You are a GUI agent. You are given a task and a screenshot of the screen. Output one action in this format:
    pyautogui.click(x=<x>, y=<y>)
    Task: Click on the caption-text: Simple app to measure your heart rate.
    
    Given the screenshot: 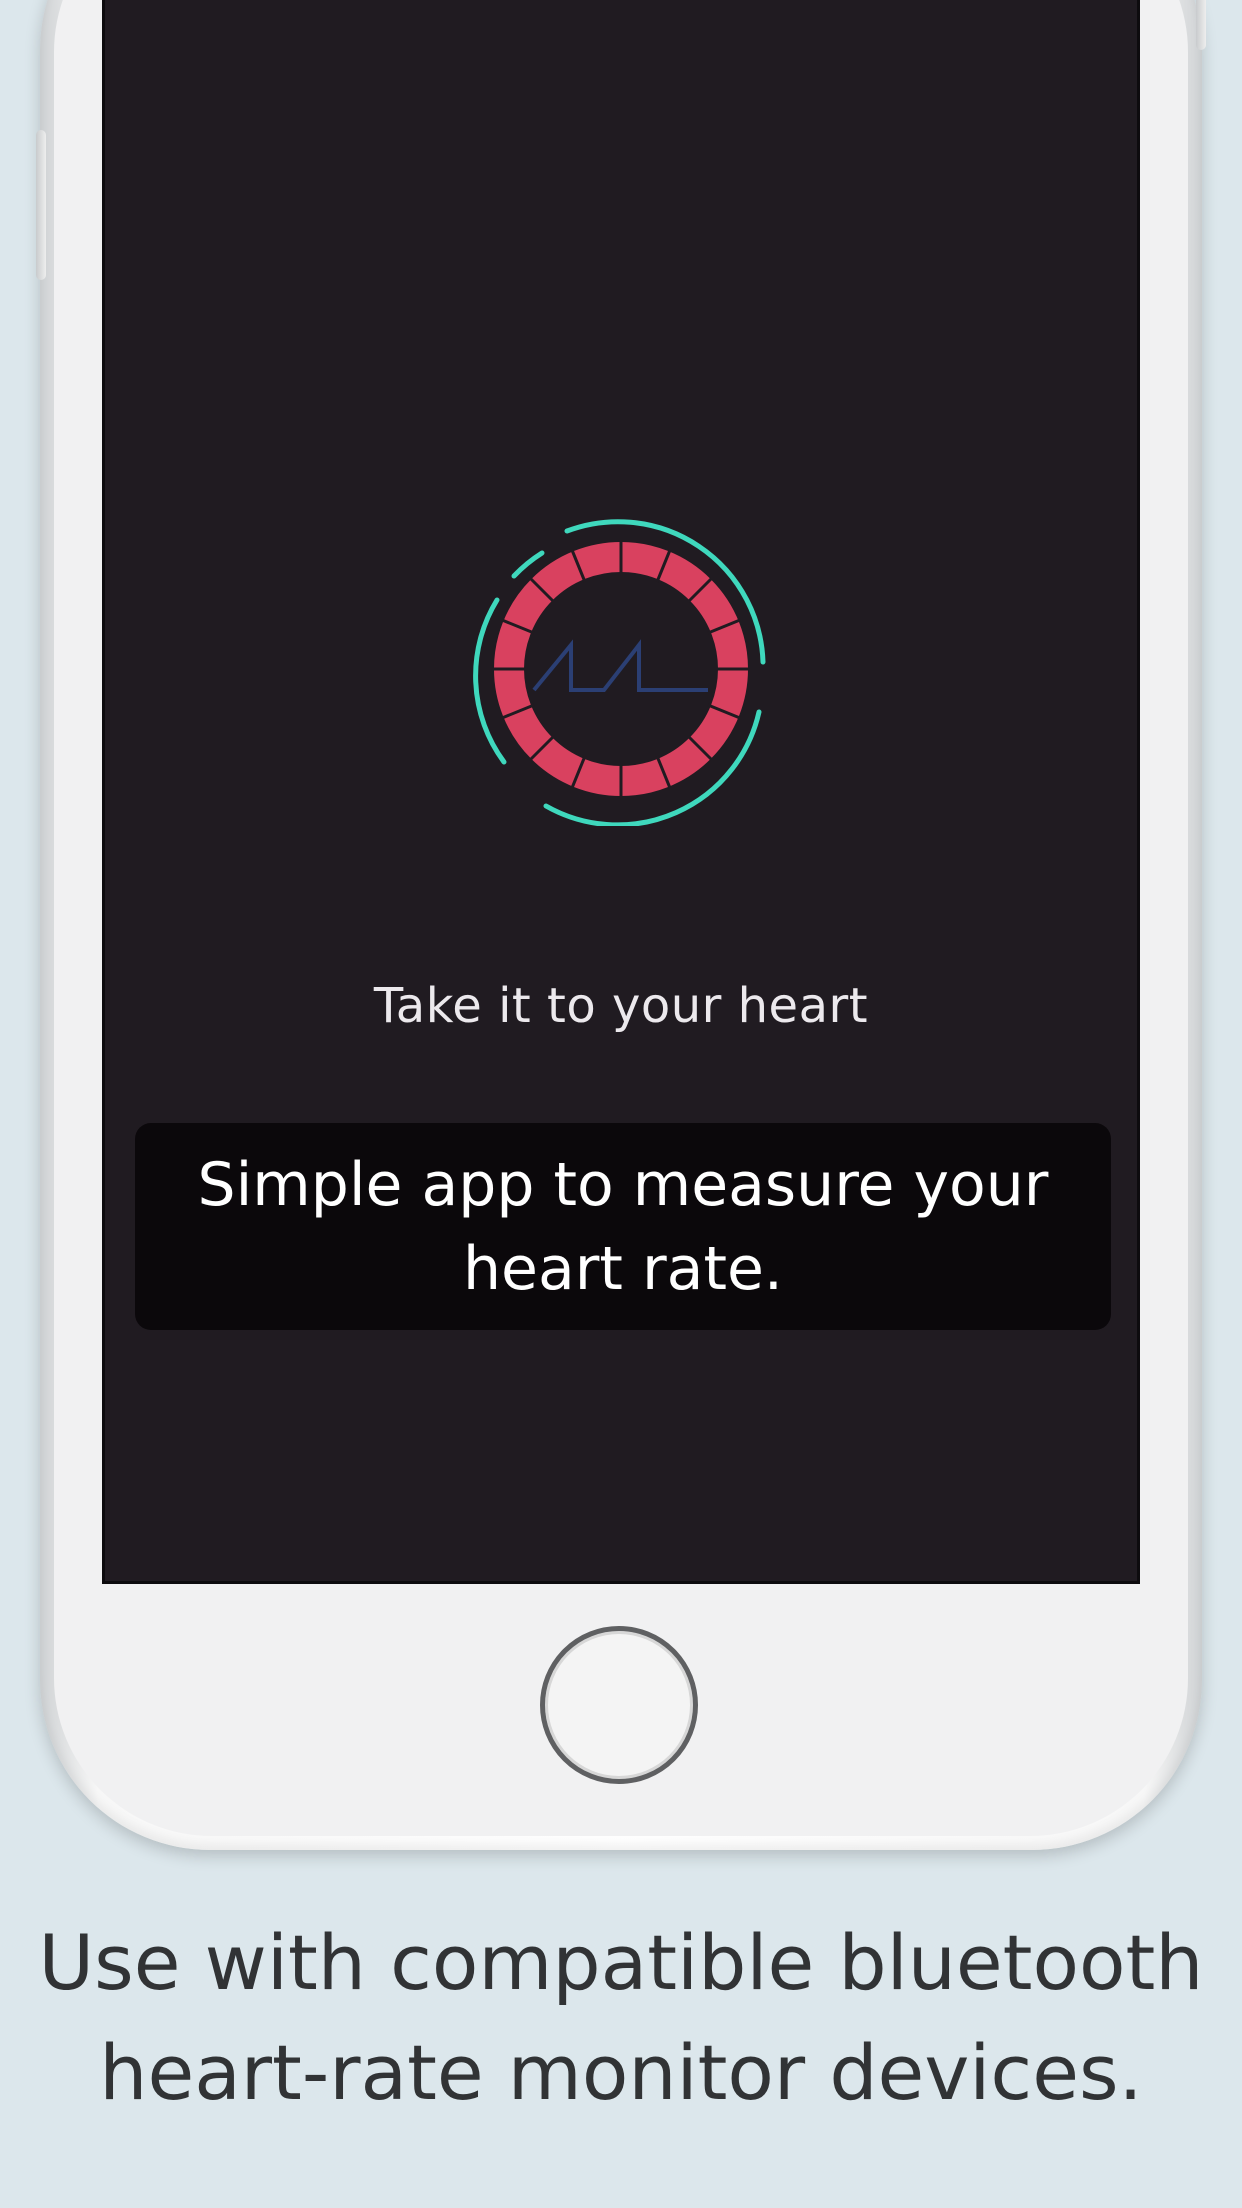 What is the action you would take?
    pyautogui.click(x=623, y=1226)
    